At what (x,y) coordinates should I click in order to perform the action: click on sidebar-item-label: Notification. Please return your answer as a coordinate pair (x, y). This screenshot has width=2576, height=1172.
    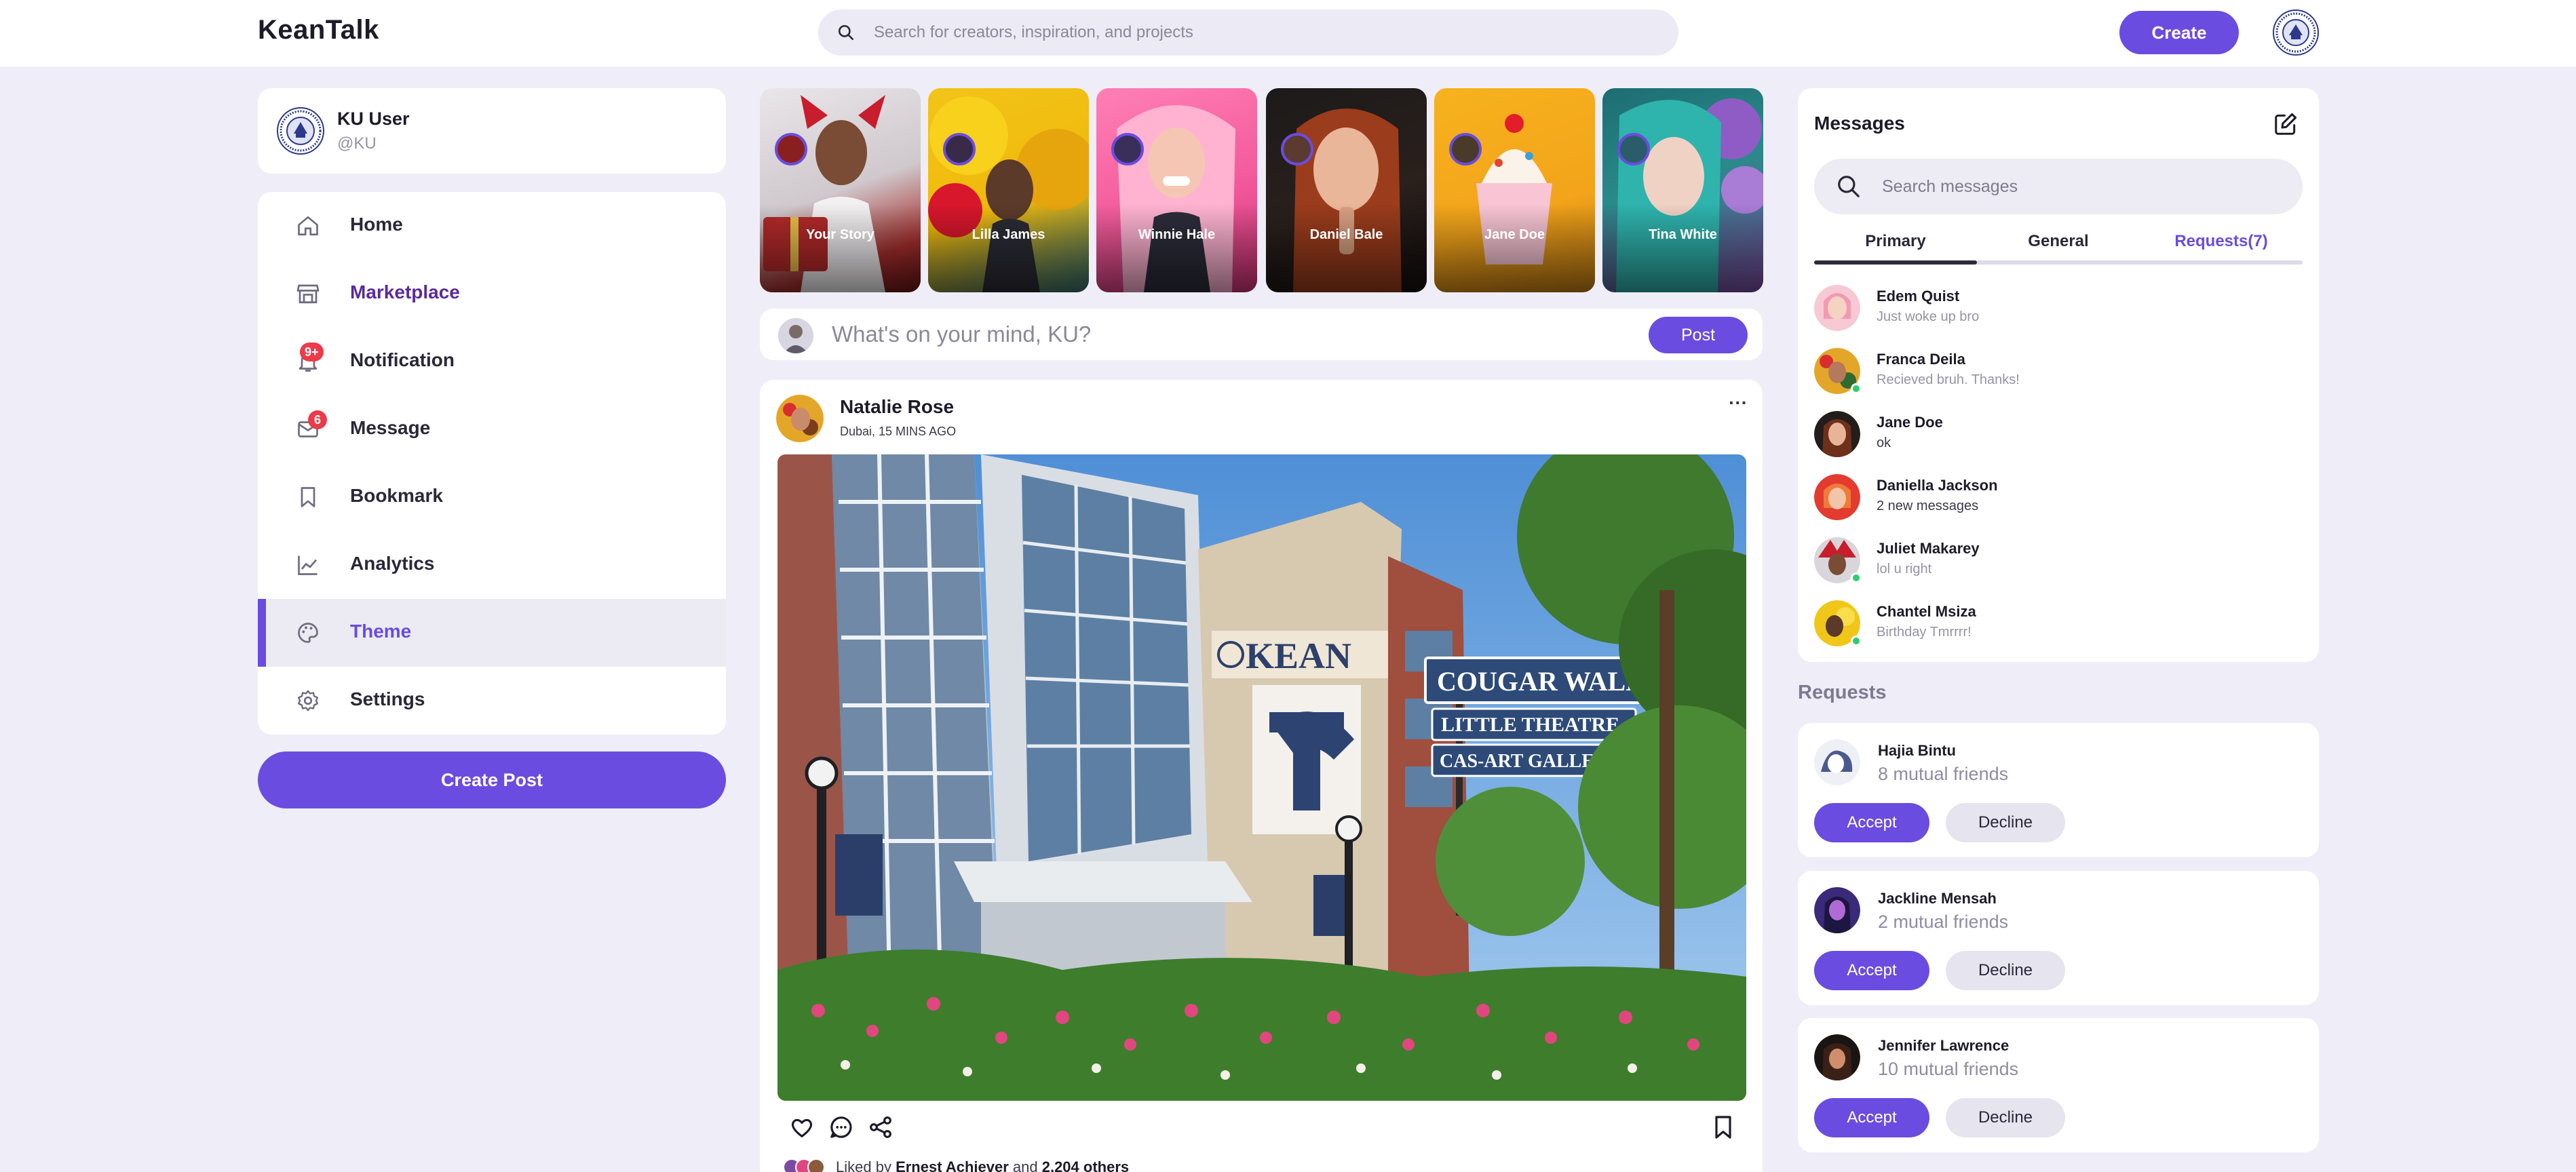
    Looking at the image, I should click on (402, 359).